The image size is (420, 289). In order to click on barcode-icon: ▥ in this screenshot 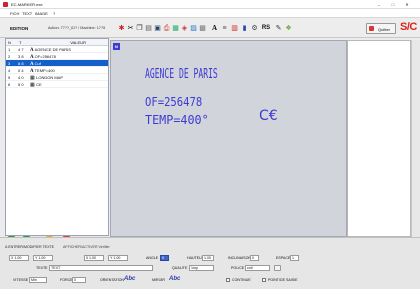, I will do `click(234, 28)`.